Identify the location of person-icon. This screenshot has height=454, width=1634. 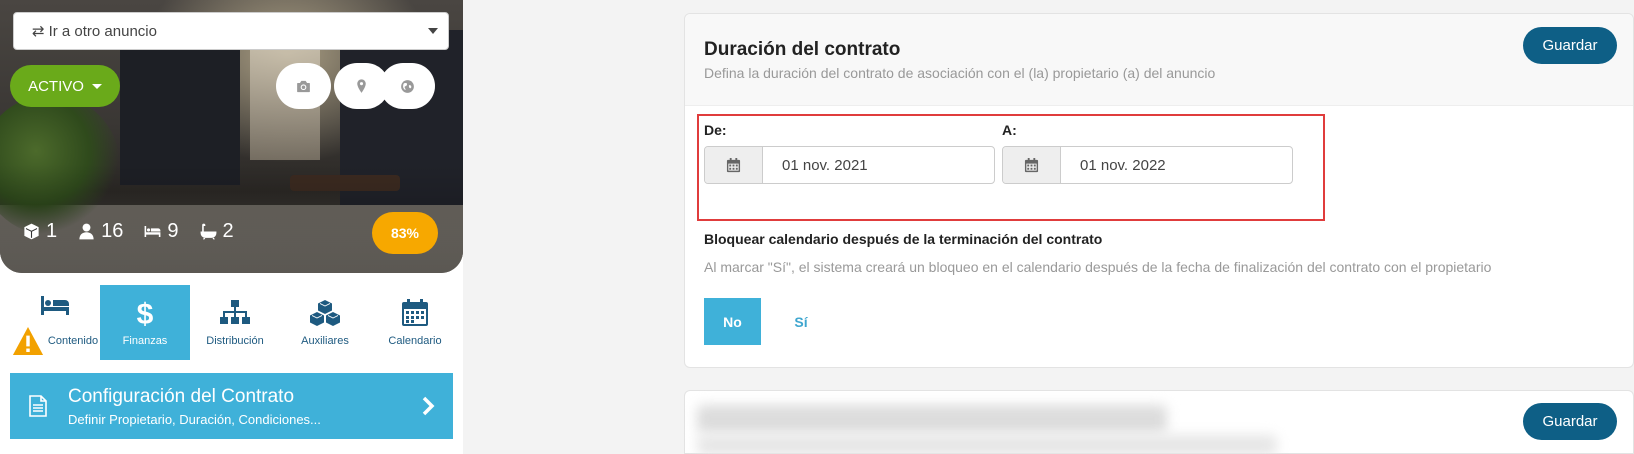
(86, 231).